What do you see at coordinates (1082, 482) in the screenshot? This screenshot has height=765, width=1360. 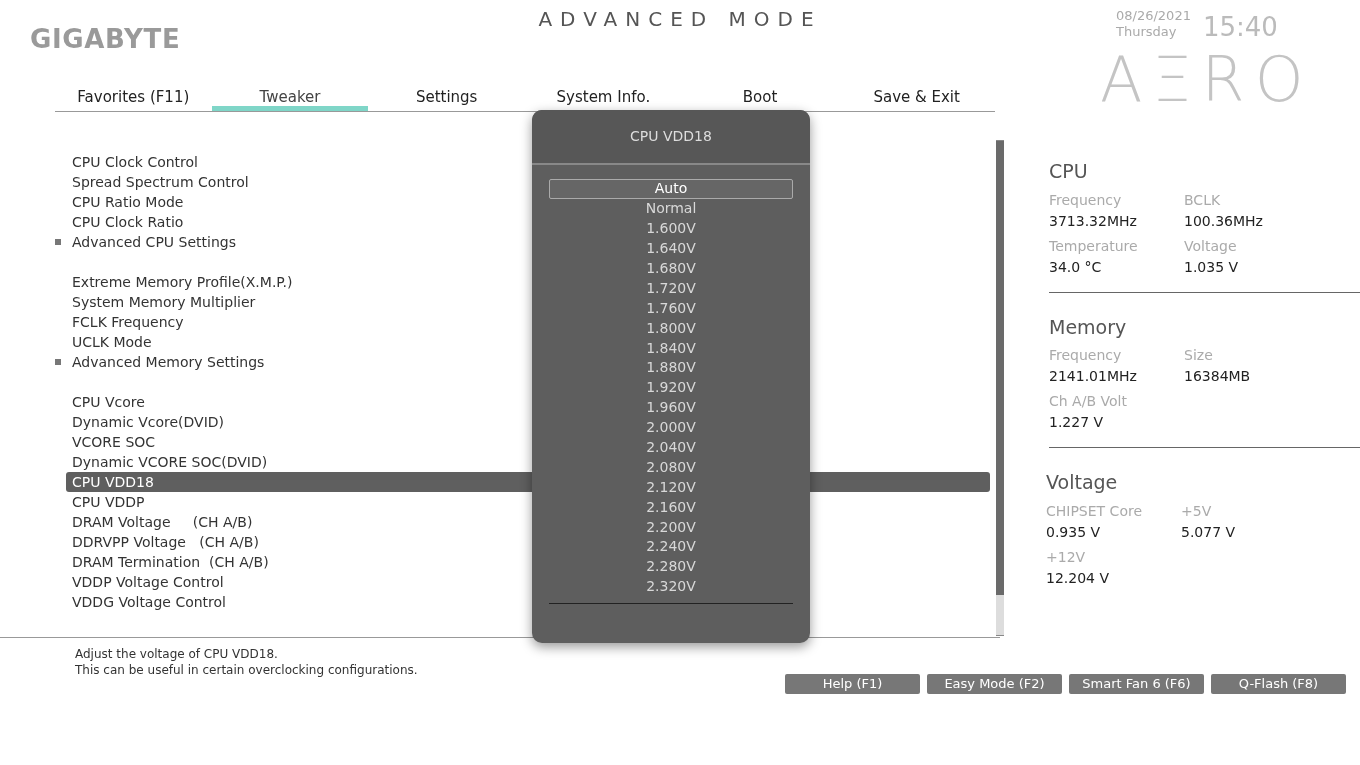 I see `section-title: Voltage` at bounding box center [1082, 482].